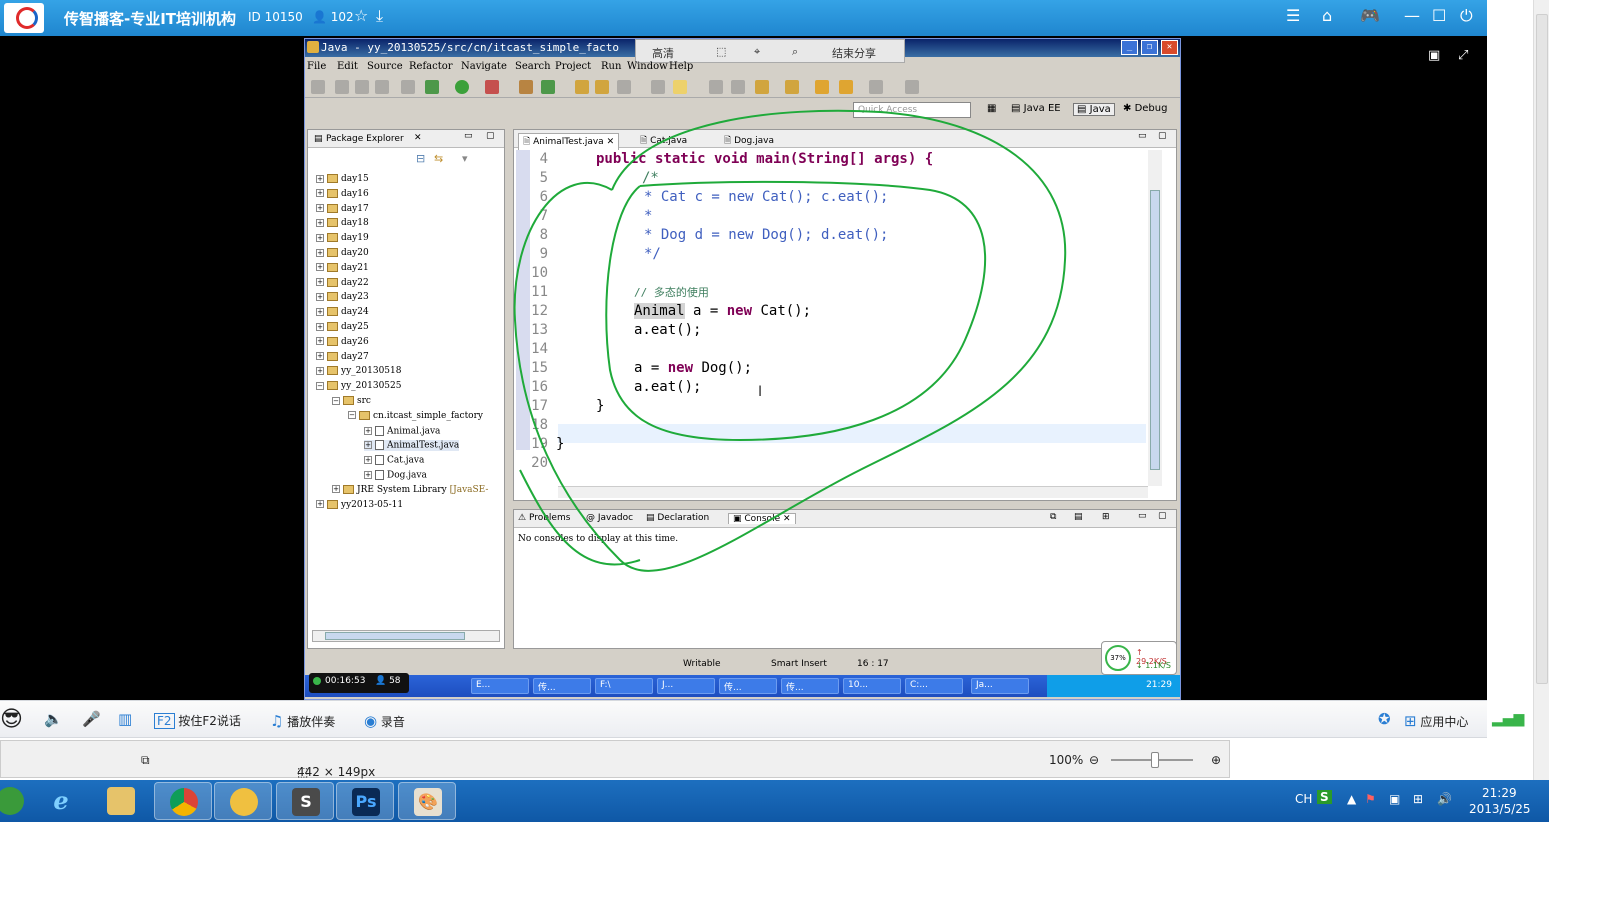 The image size is (1600, 900). I want to click on f2-key-icon: F2, so click(164, 721).